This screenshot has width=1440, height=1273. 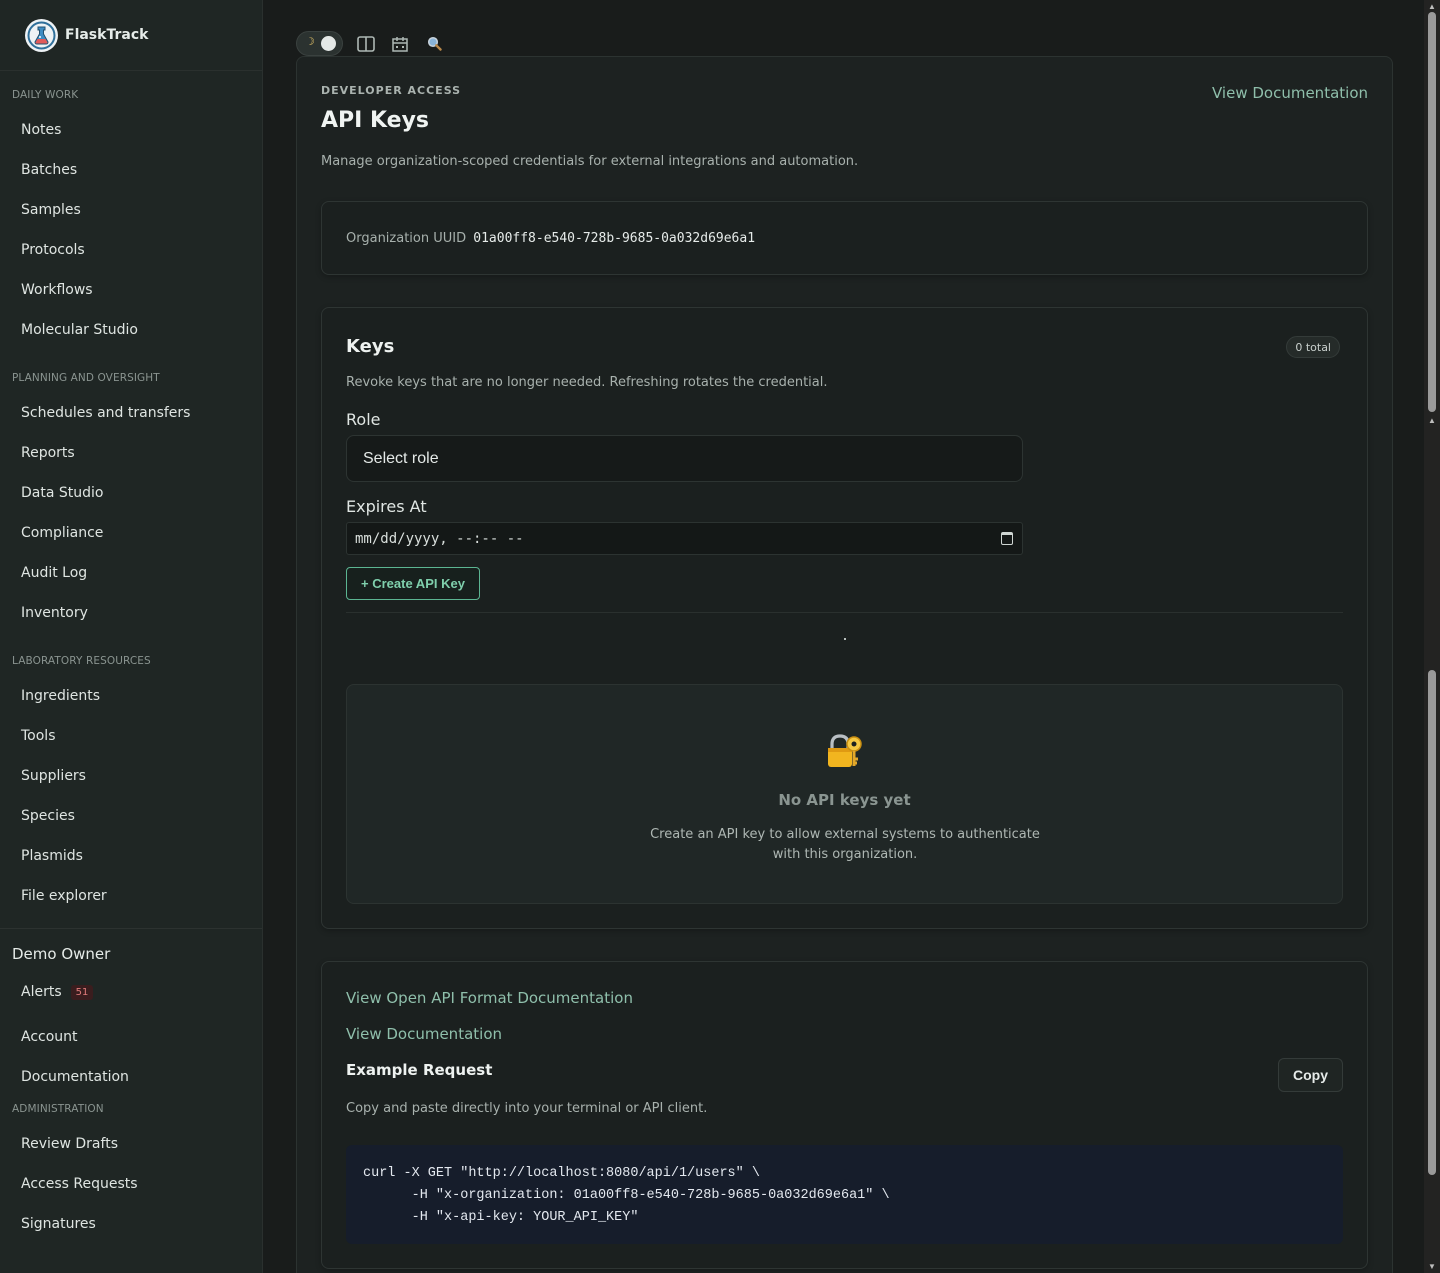 I want to click on moon-icon: ☽, so click(x=310, y=42).